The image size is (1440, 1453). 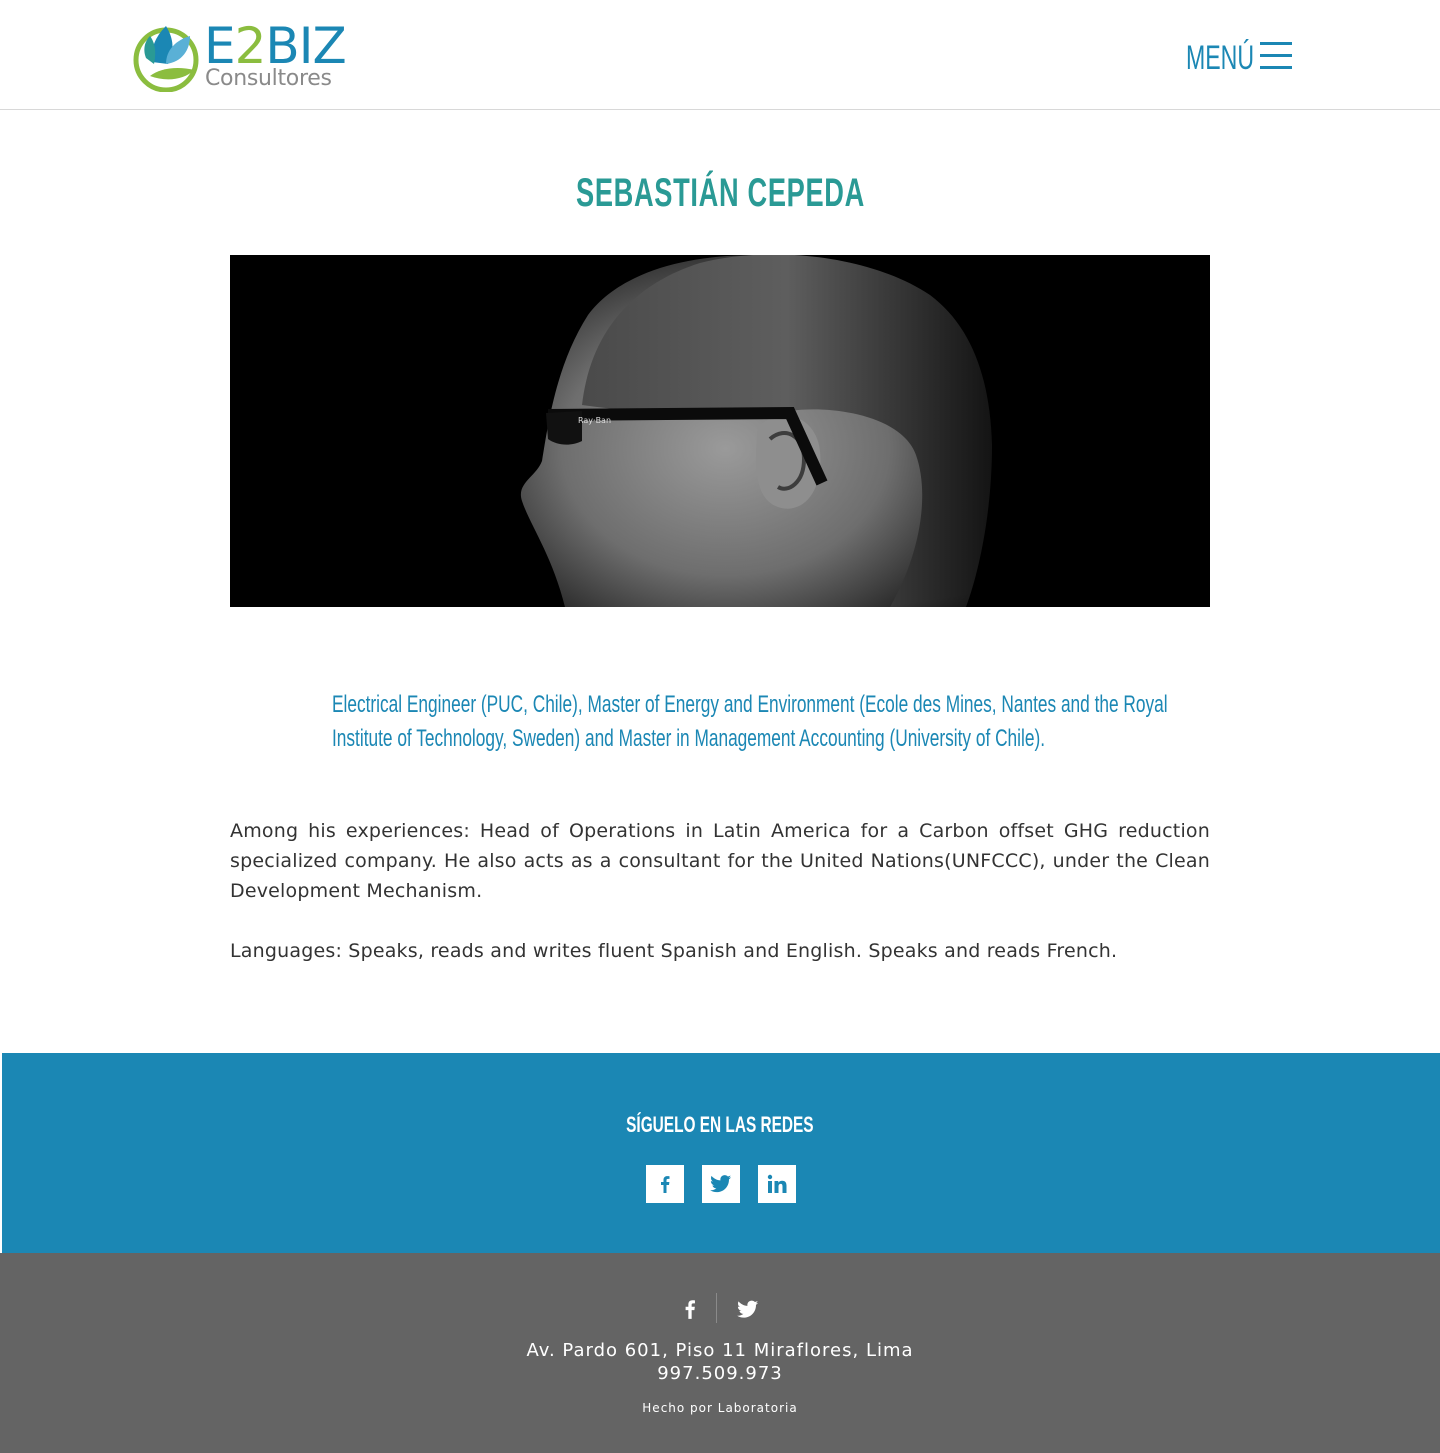 I want to click on footer-address: Av. Pardo 601, Piso 11 Miraflores, Lima, so click(x=720, y=1350).